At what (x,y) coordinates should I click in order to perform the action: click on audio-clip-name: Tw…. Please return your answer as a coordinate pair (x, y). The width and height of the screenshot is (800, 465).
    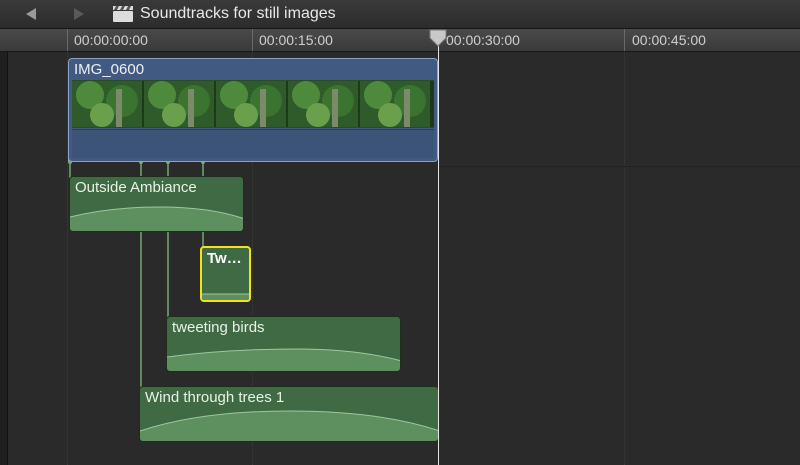
    Looking at the image, I should click on (224, 258).